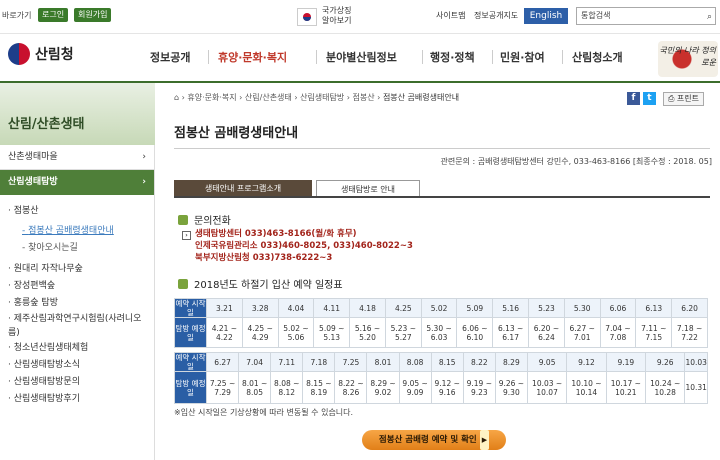  I want to click on menu-info: 정보공개, so click(170, 57).